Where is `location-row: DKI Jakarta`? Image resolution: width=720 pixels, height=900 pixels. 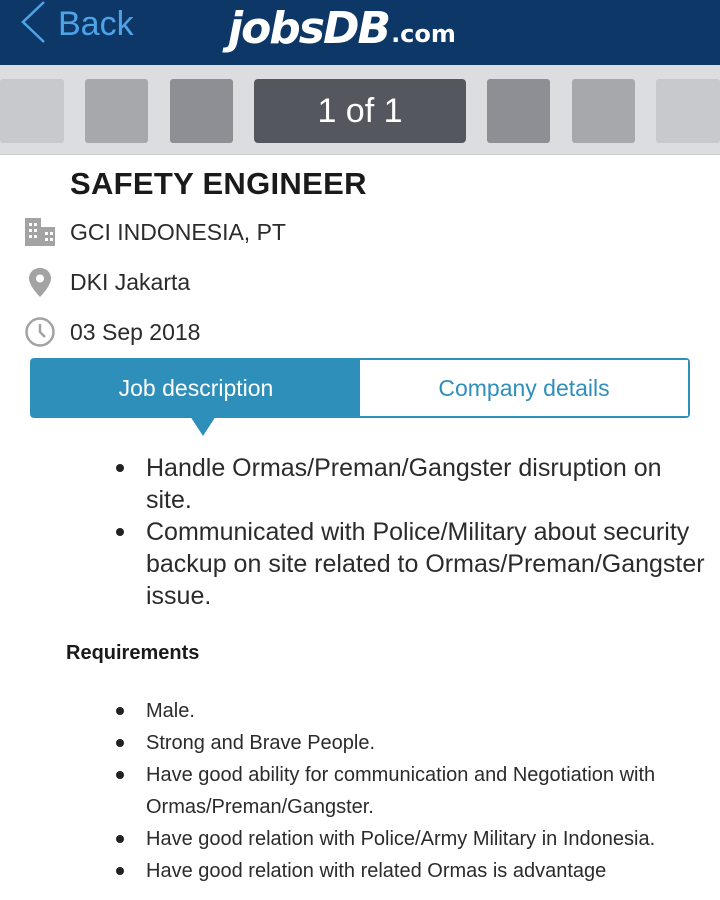
location-row: DKI Jakarta is located at coordinates (107, 282).